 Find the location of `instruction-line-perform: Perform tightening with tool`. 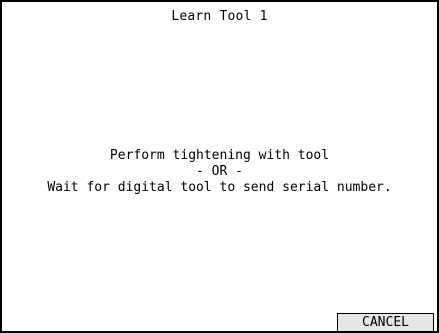

instruction-line-perform: Perform tightening with tool is located at coordinates (219, 155).